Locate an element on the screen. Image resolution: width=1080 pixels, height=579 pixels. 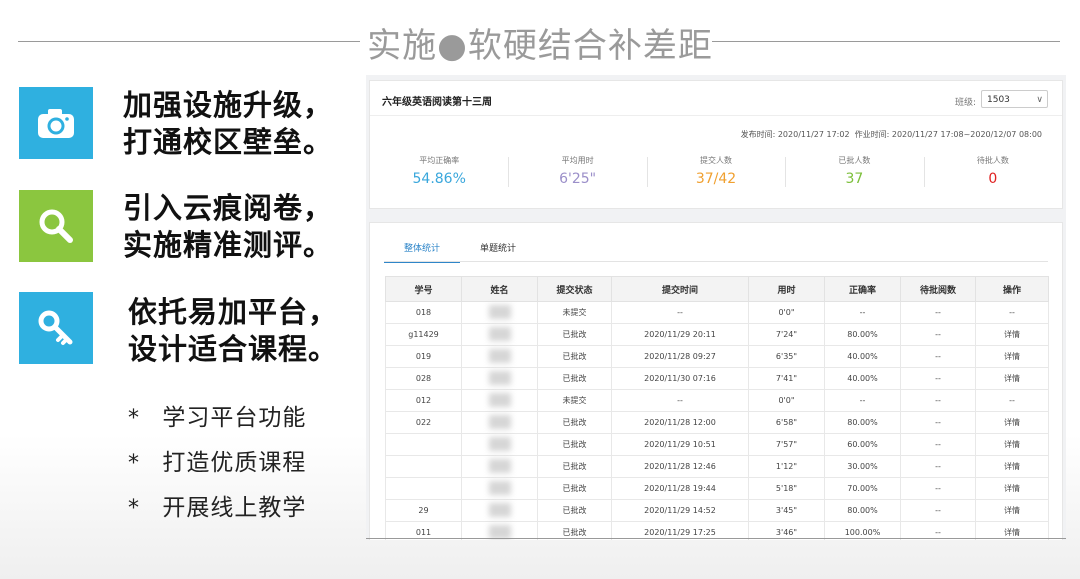
tab-bar: 整体统计 单题统计 is located at coordinates (460, 252).